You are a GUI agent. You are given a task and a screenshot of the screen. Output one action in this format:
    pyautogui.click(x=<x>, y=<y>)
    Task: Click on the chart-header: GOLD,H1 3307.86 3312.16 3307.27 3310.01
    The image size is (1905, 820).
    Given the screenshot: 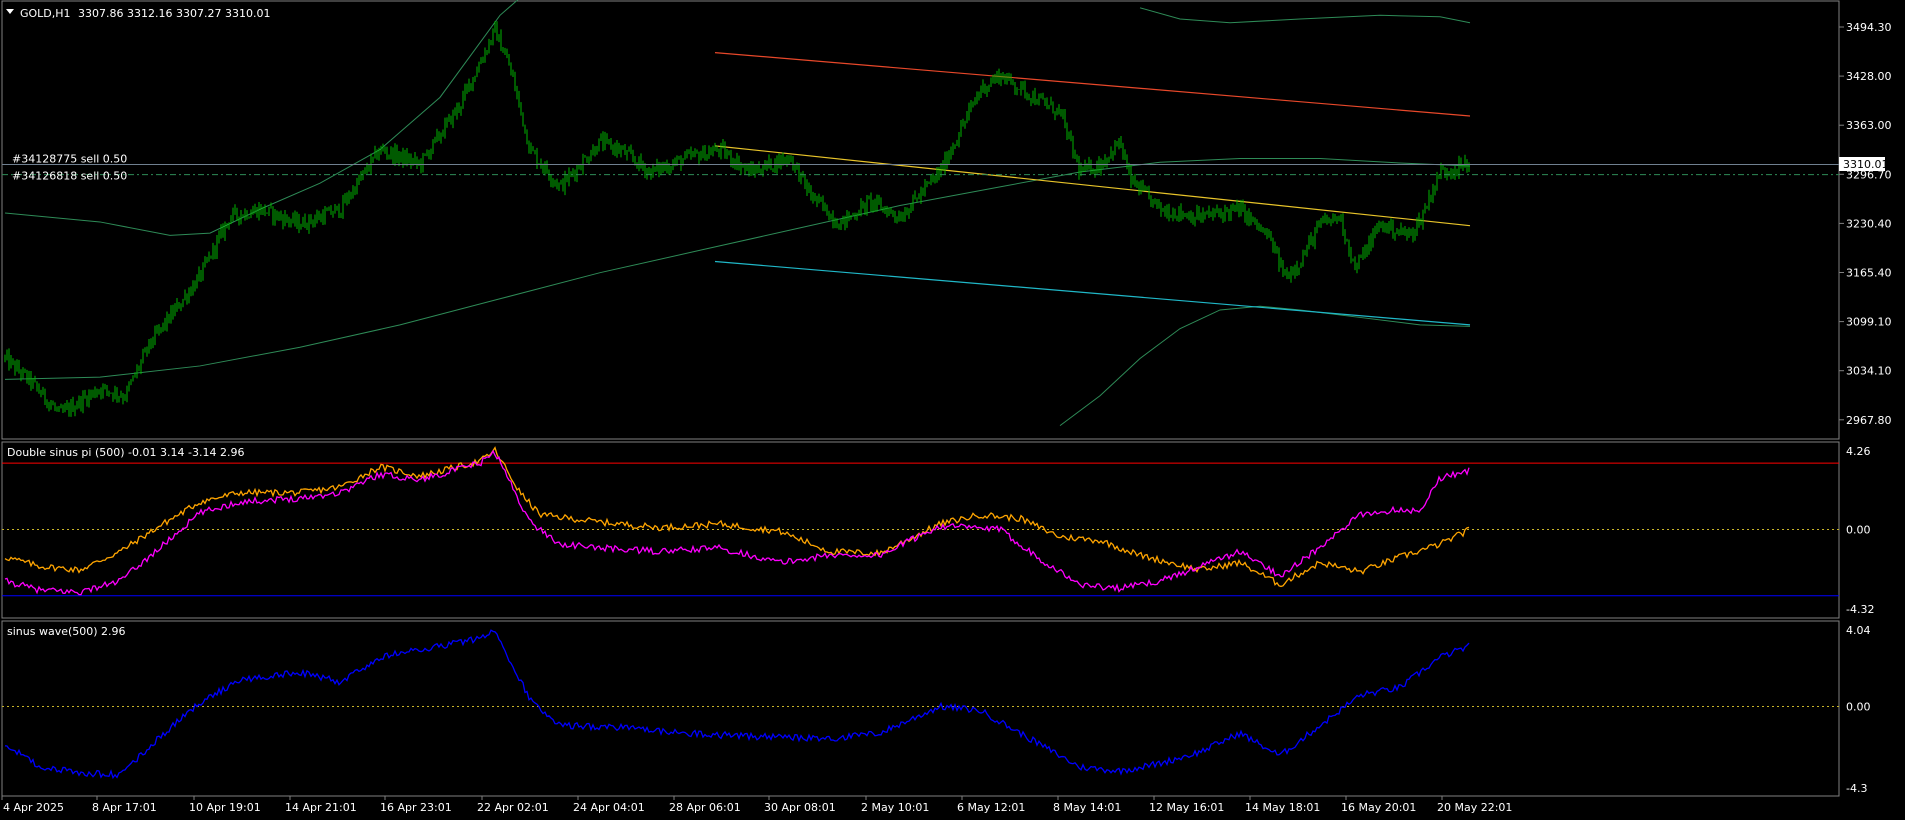 What is the action you would take?
    pyautogui.click(x=138, y=13)
    